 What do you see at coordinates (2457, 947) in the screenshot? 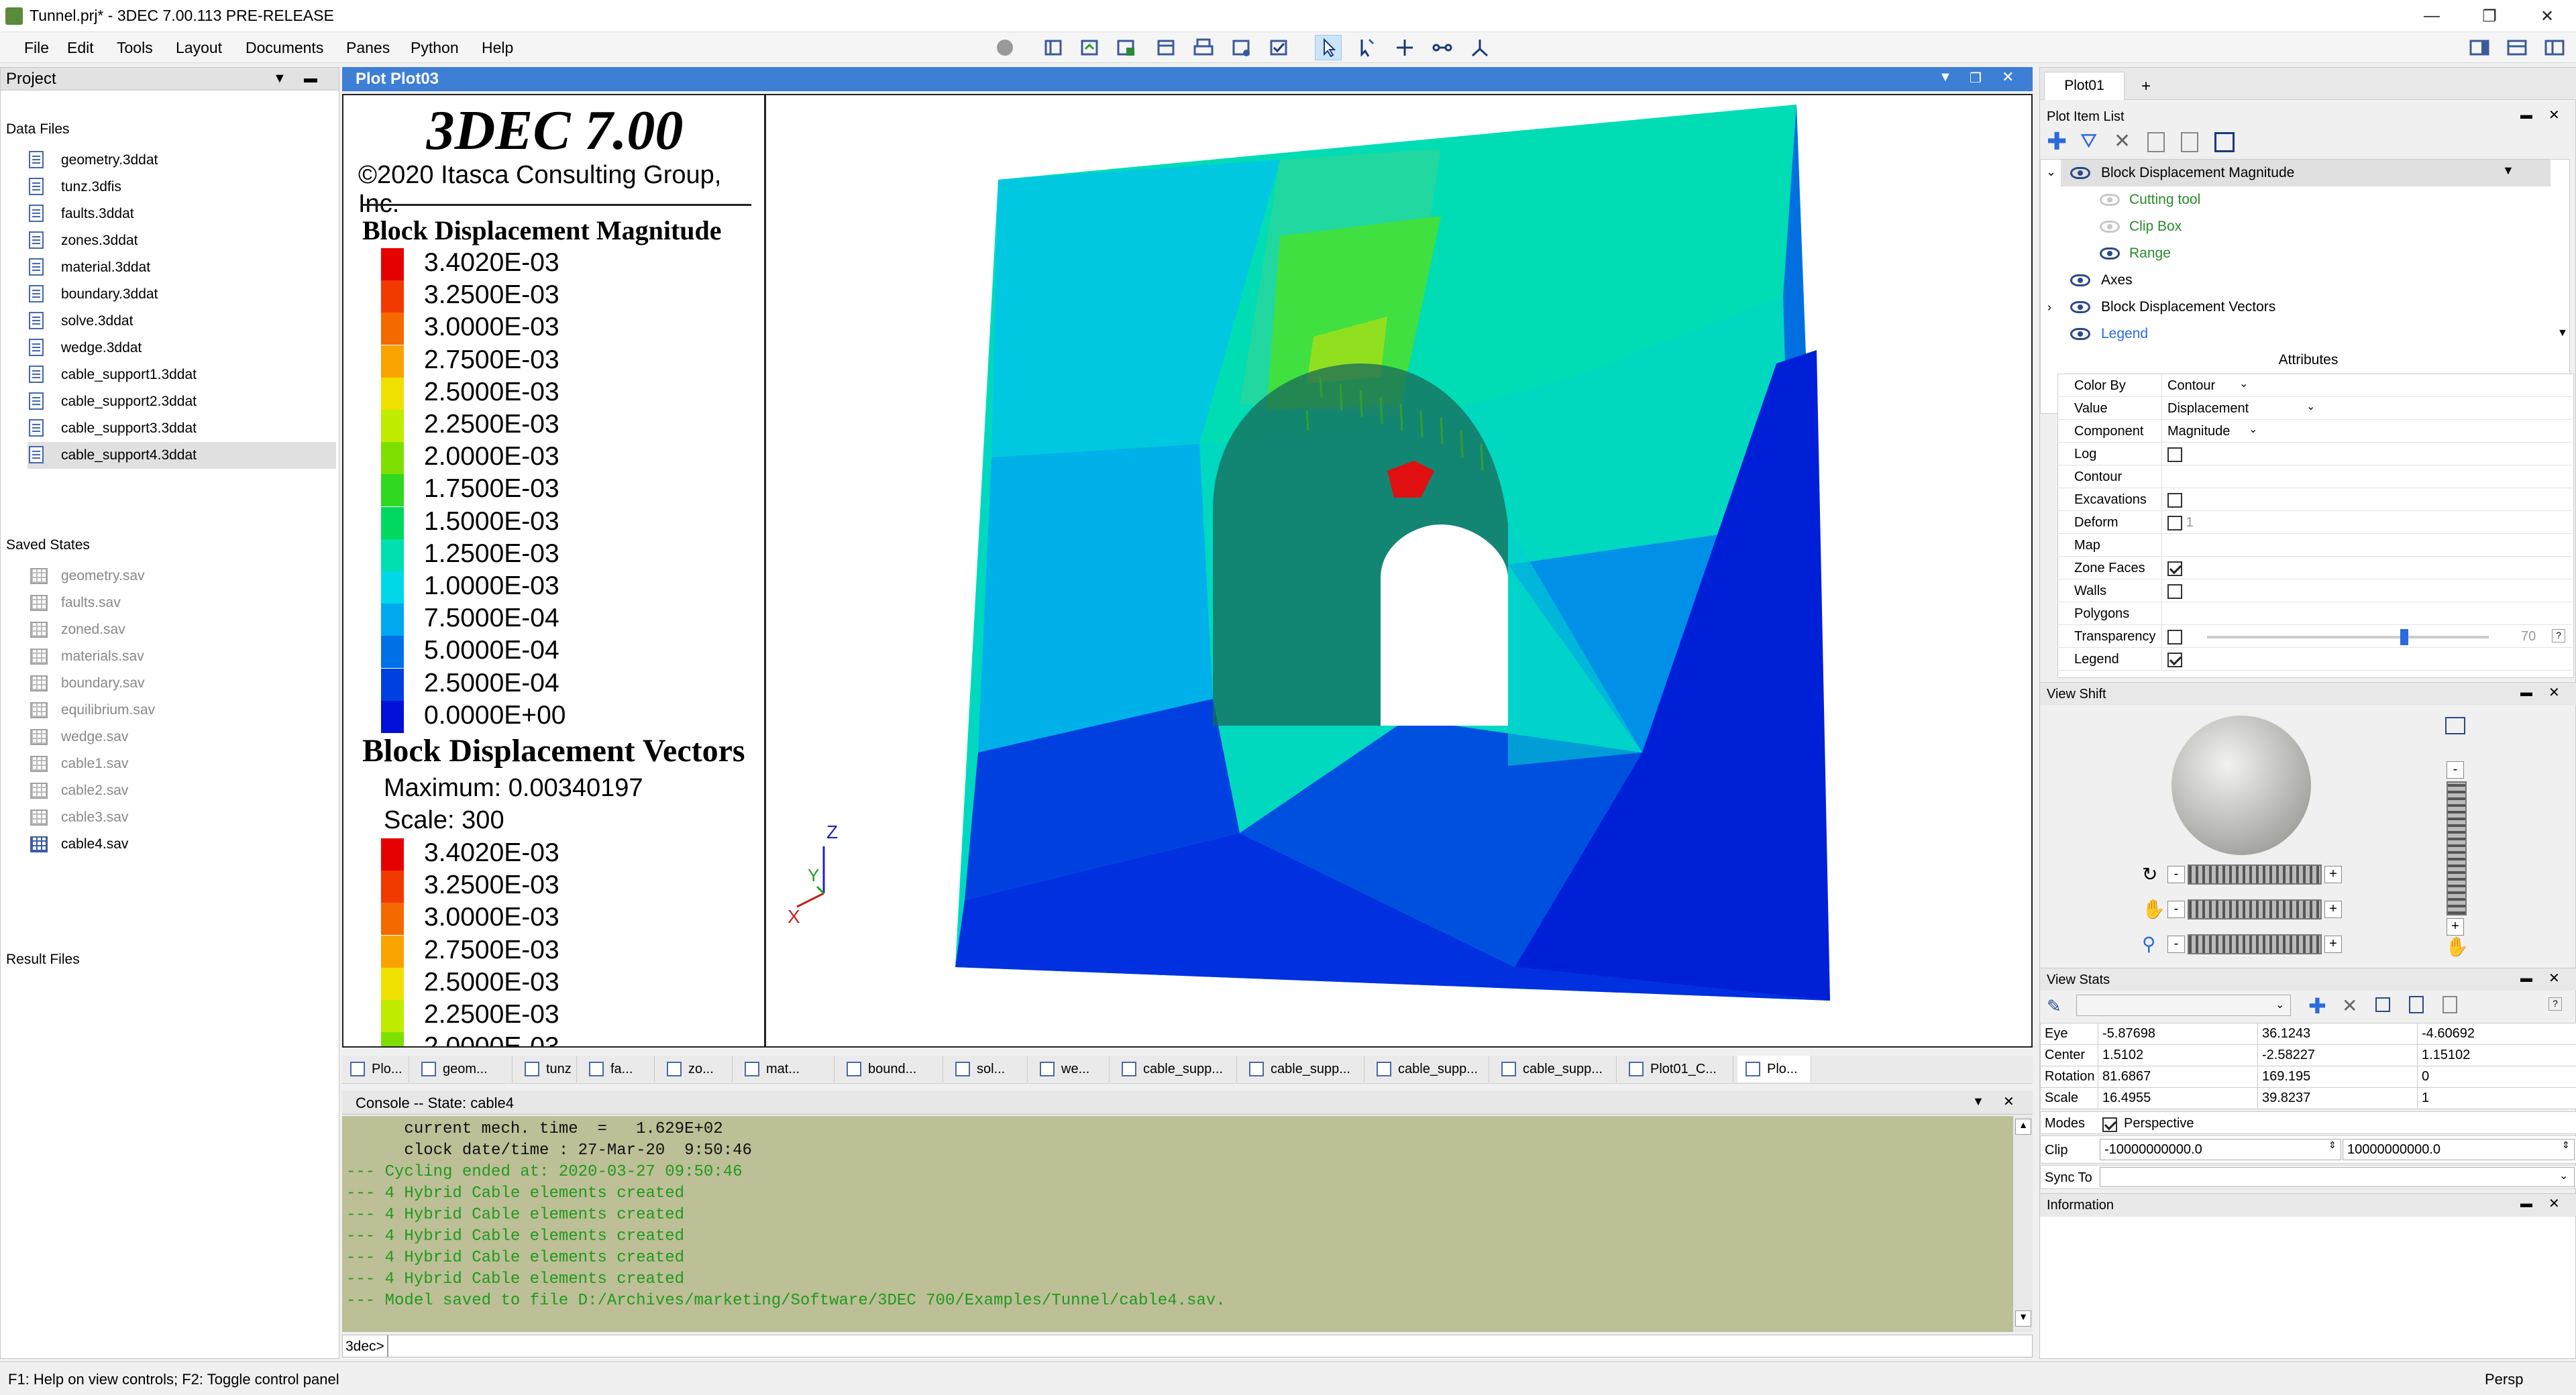
I see `grab-hand-icon: ✋` at bounding box center [2457, 947].